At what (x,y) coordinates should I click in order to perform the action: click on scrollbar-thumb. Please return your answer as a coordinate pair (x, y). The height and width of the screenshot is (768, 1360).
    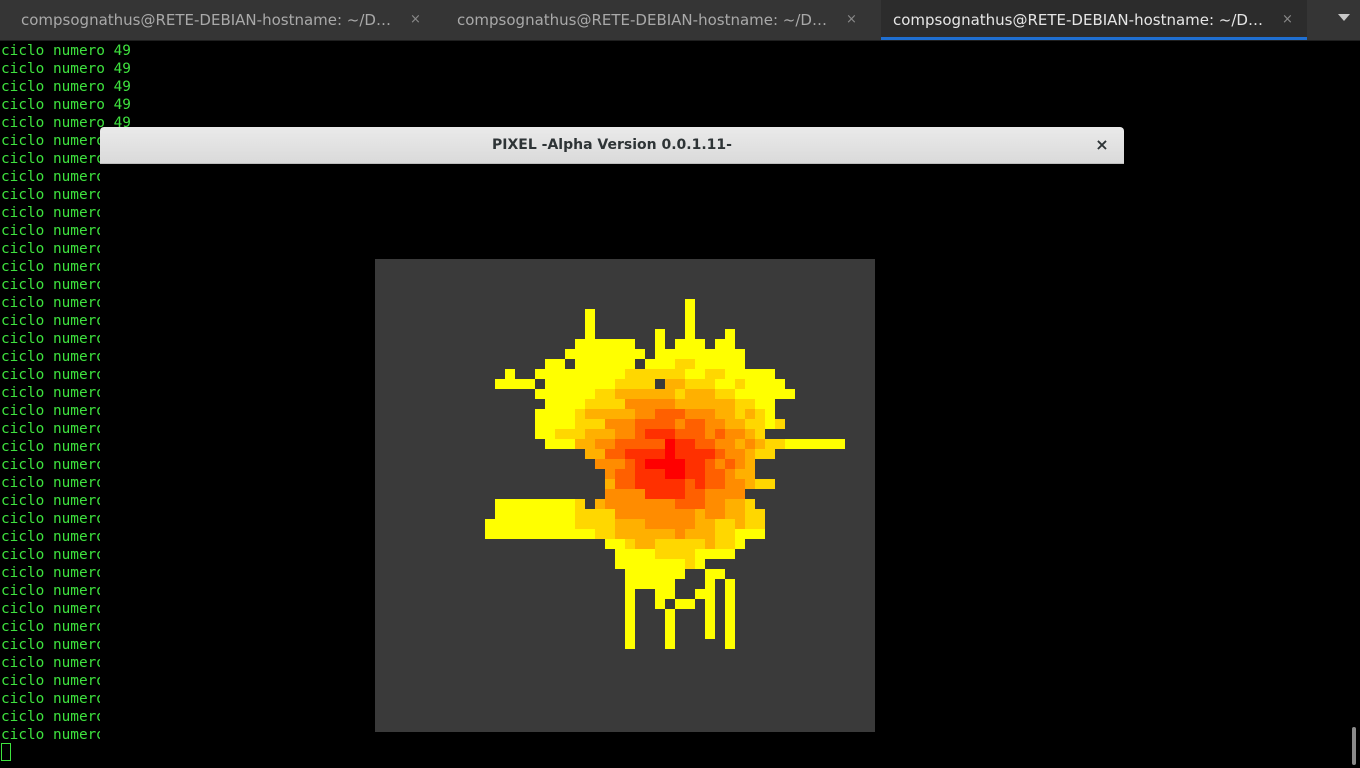
    Looking at the image, I should click on (1354, 746).